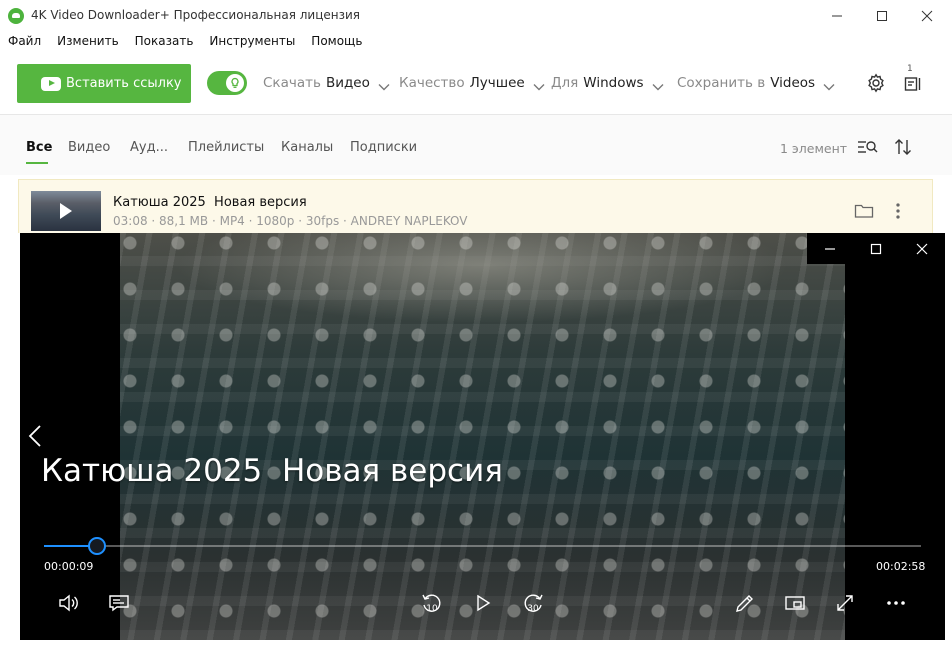 The height and width of the screenshot is (650, 952). What do you see at coordinates (482, 546) in the screenshot?
I see `seek-bar` at bounding box center [482, 546].